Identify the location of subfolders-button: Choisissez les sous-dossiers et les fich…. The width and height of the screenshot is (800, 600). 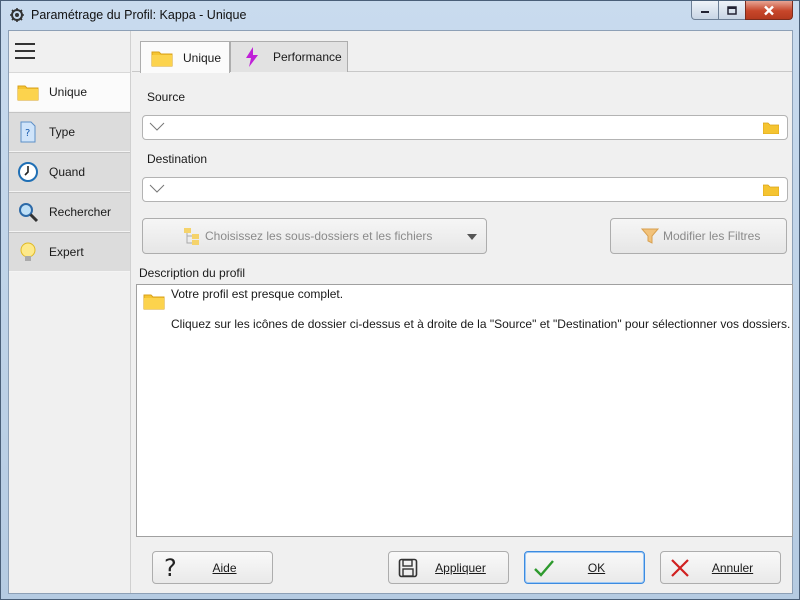
(314, 236).